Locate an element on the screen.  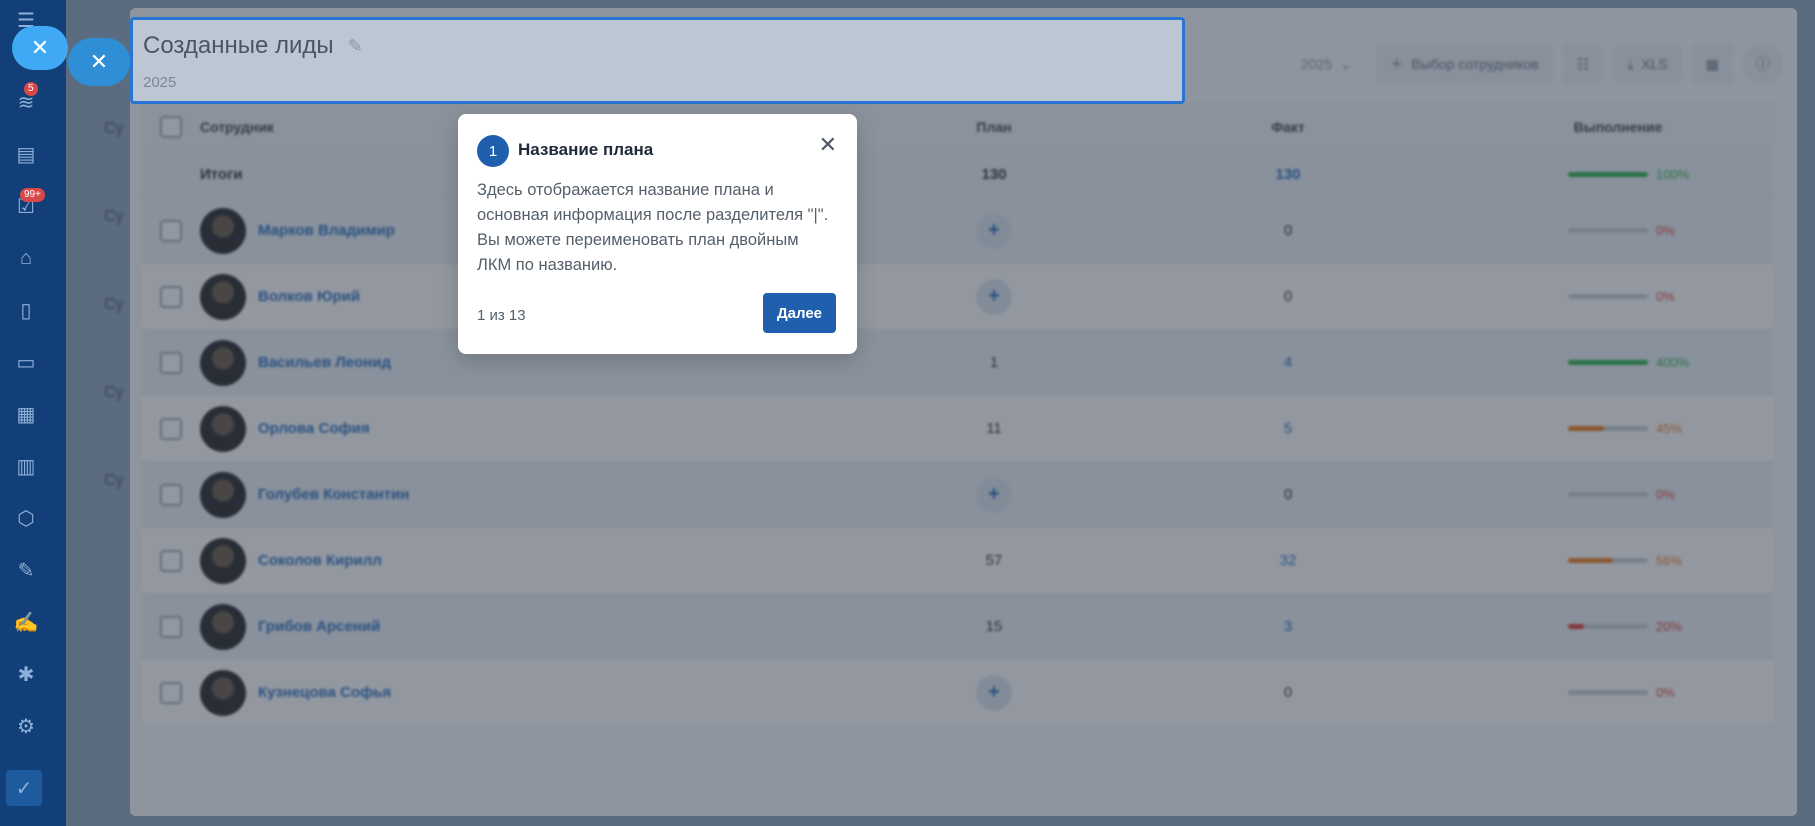
chart-icon: ▥ is located at coordinates (26, 466).